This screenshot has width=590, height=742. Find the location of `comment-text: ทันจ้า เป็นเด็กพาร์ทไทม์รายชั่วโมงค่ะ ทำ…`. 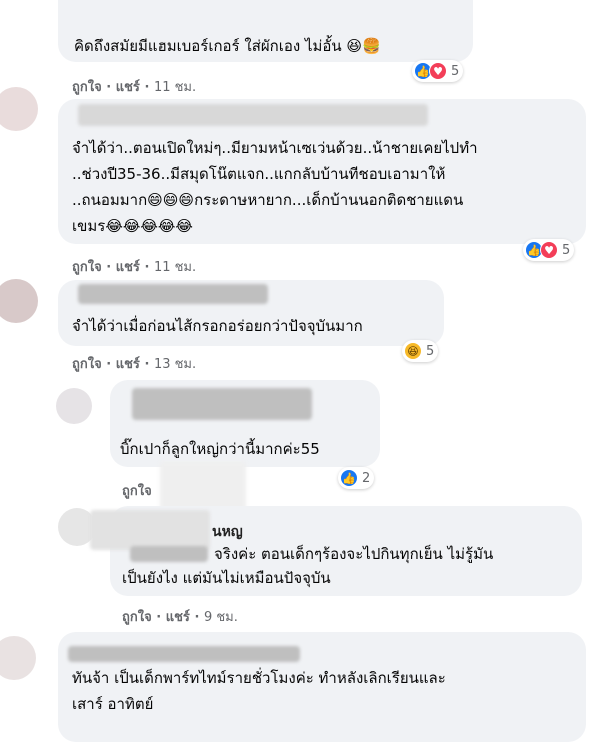

comment-text: ทันจ้า เป็นเด็กพาร์ทไทม์รายชั่วโมงค่ะ ทำ… is located at coordinates (259, 678).